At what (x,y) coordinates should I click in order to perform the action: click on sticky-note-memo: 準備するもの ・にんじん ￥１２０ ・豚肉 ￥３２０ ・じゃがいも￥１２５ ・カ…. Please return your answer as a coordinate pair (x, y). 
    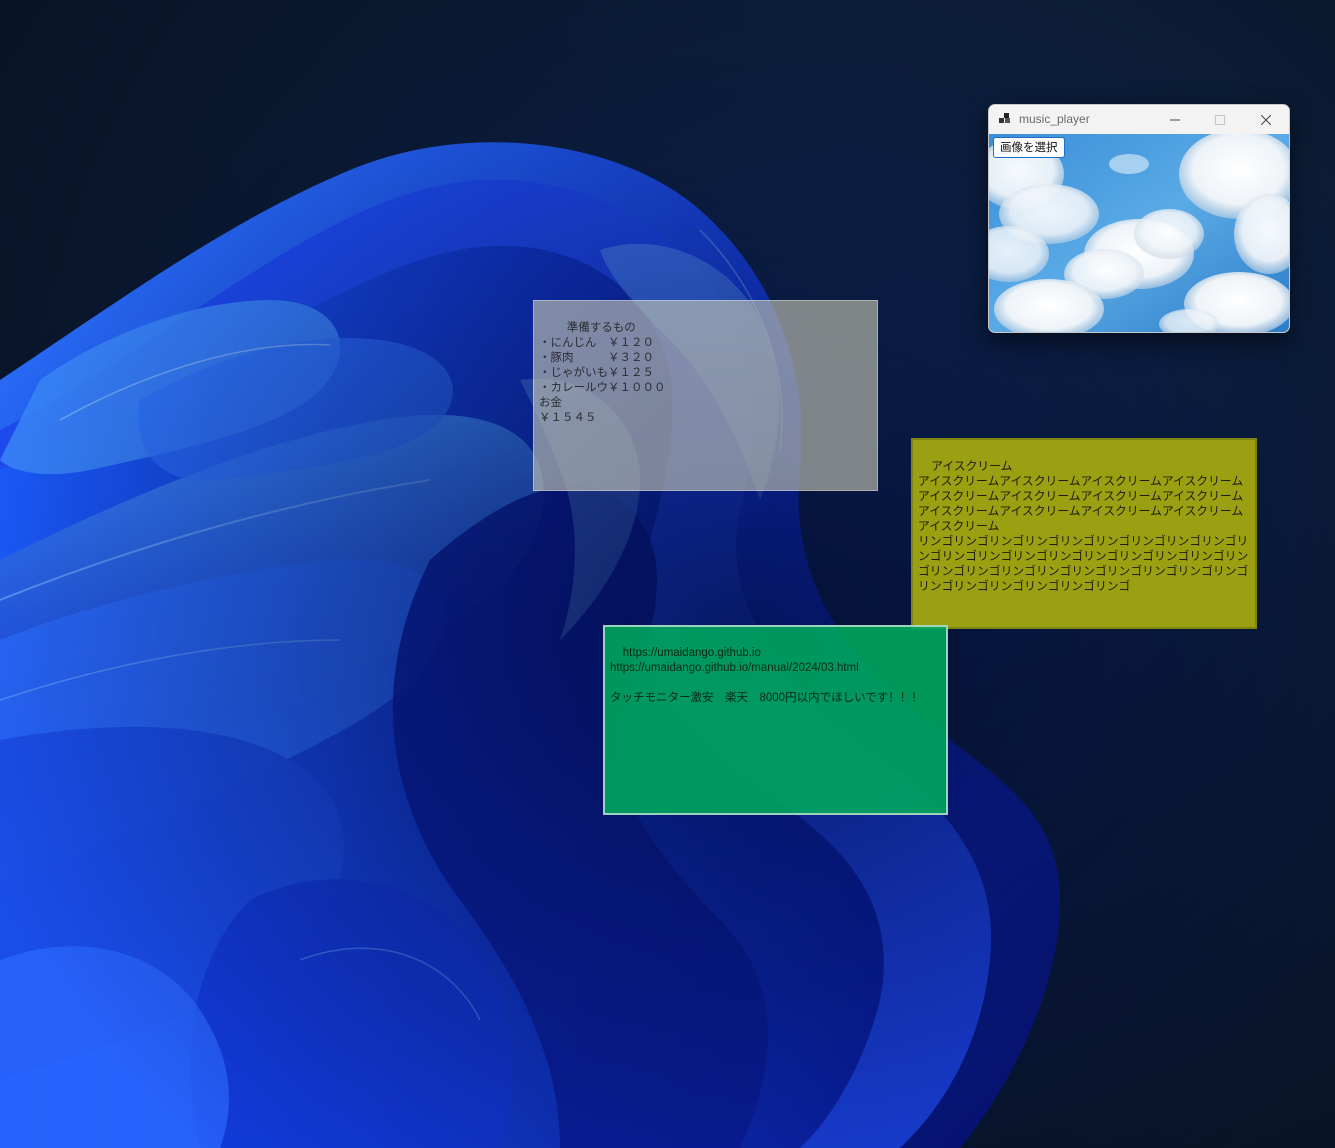
    Looking at the image, I should click on (705, 395).